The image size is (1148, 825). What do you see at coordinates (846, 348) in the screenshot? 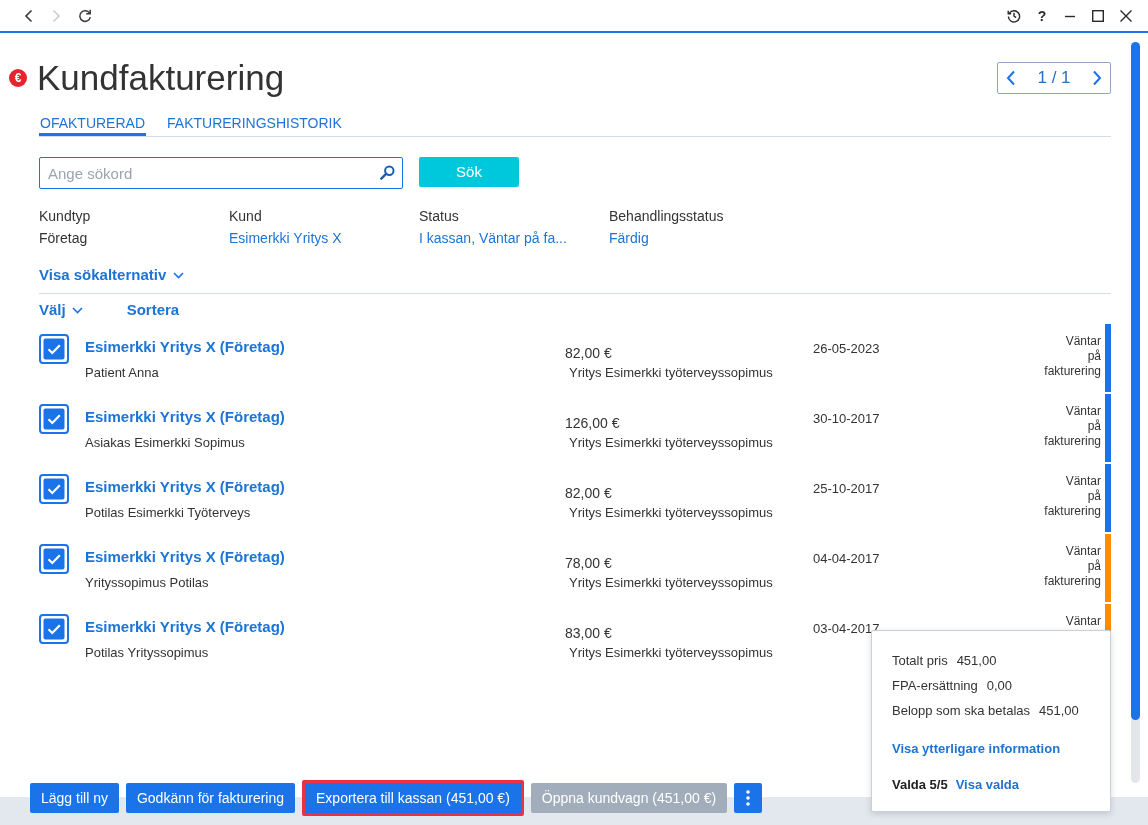
I see `invoice-date: 26-05-2023` at bounding box center [846, 348].